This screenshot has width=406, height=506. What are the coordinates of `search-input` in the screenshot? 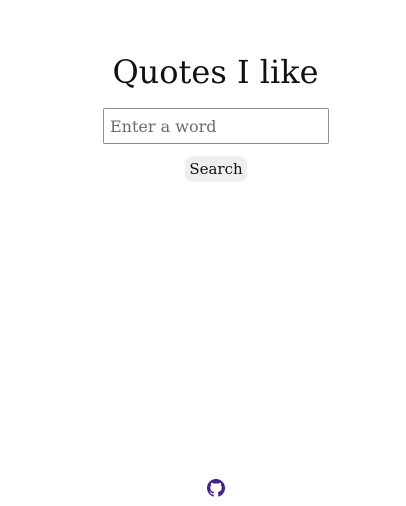 It's located at (216, 126).